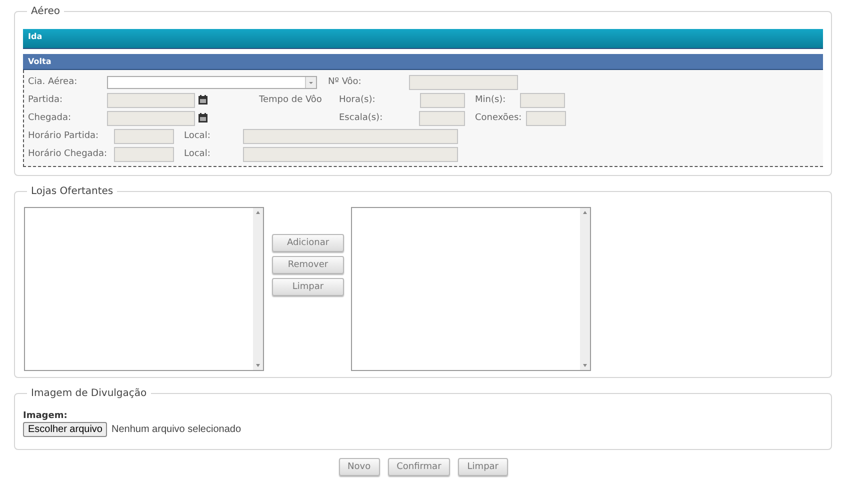 This screenshot has height=500, width=846. I want to click on file-status: Nenhum arquivo selecionado, so click(176, 429).